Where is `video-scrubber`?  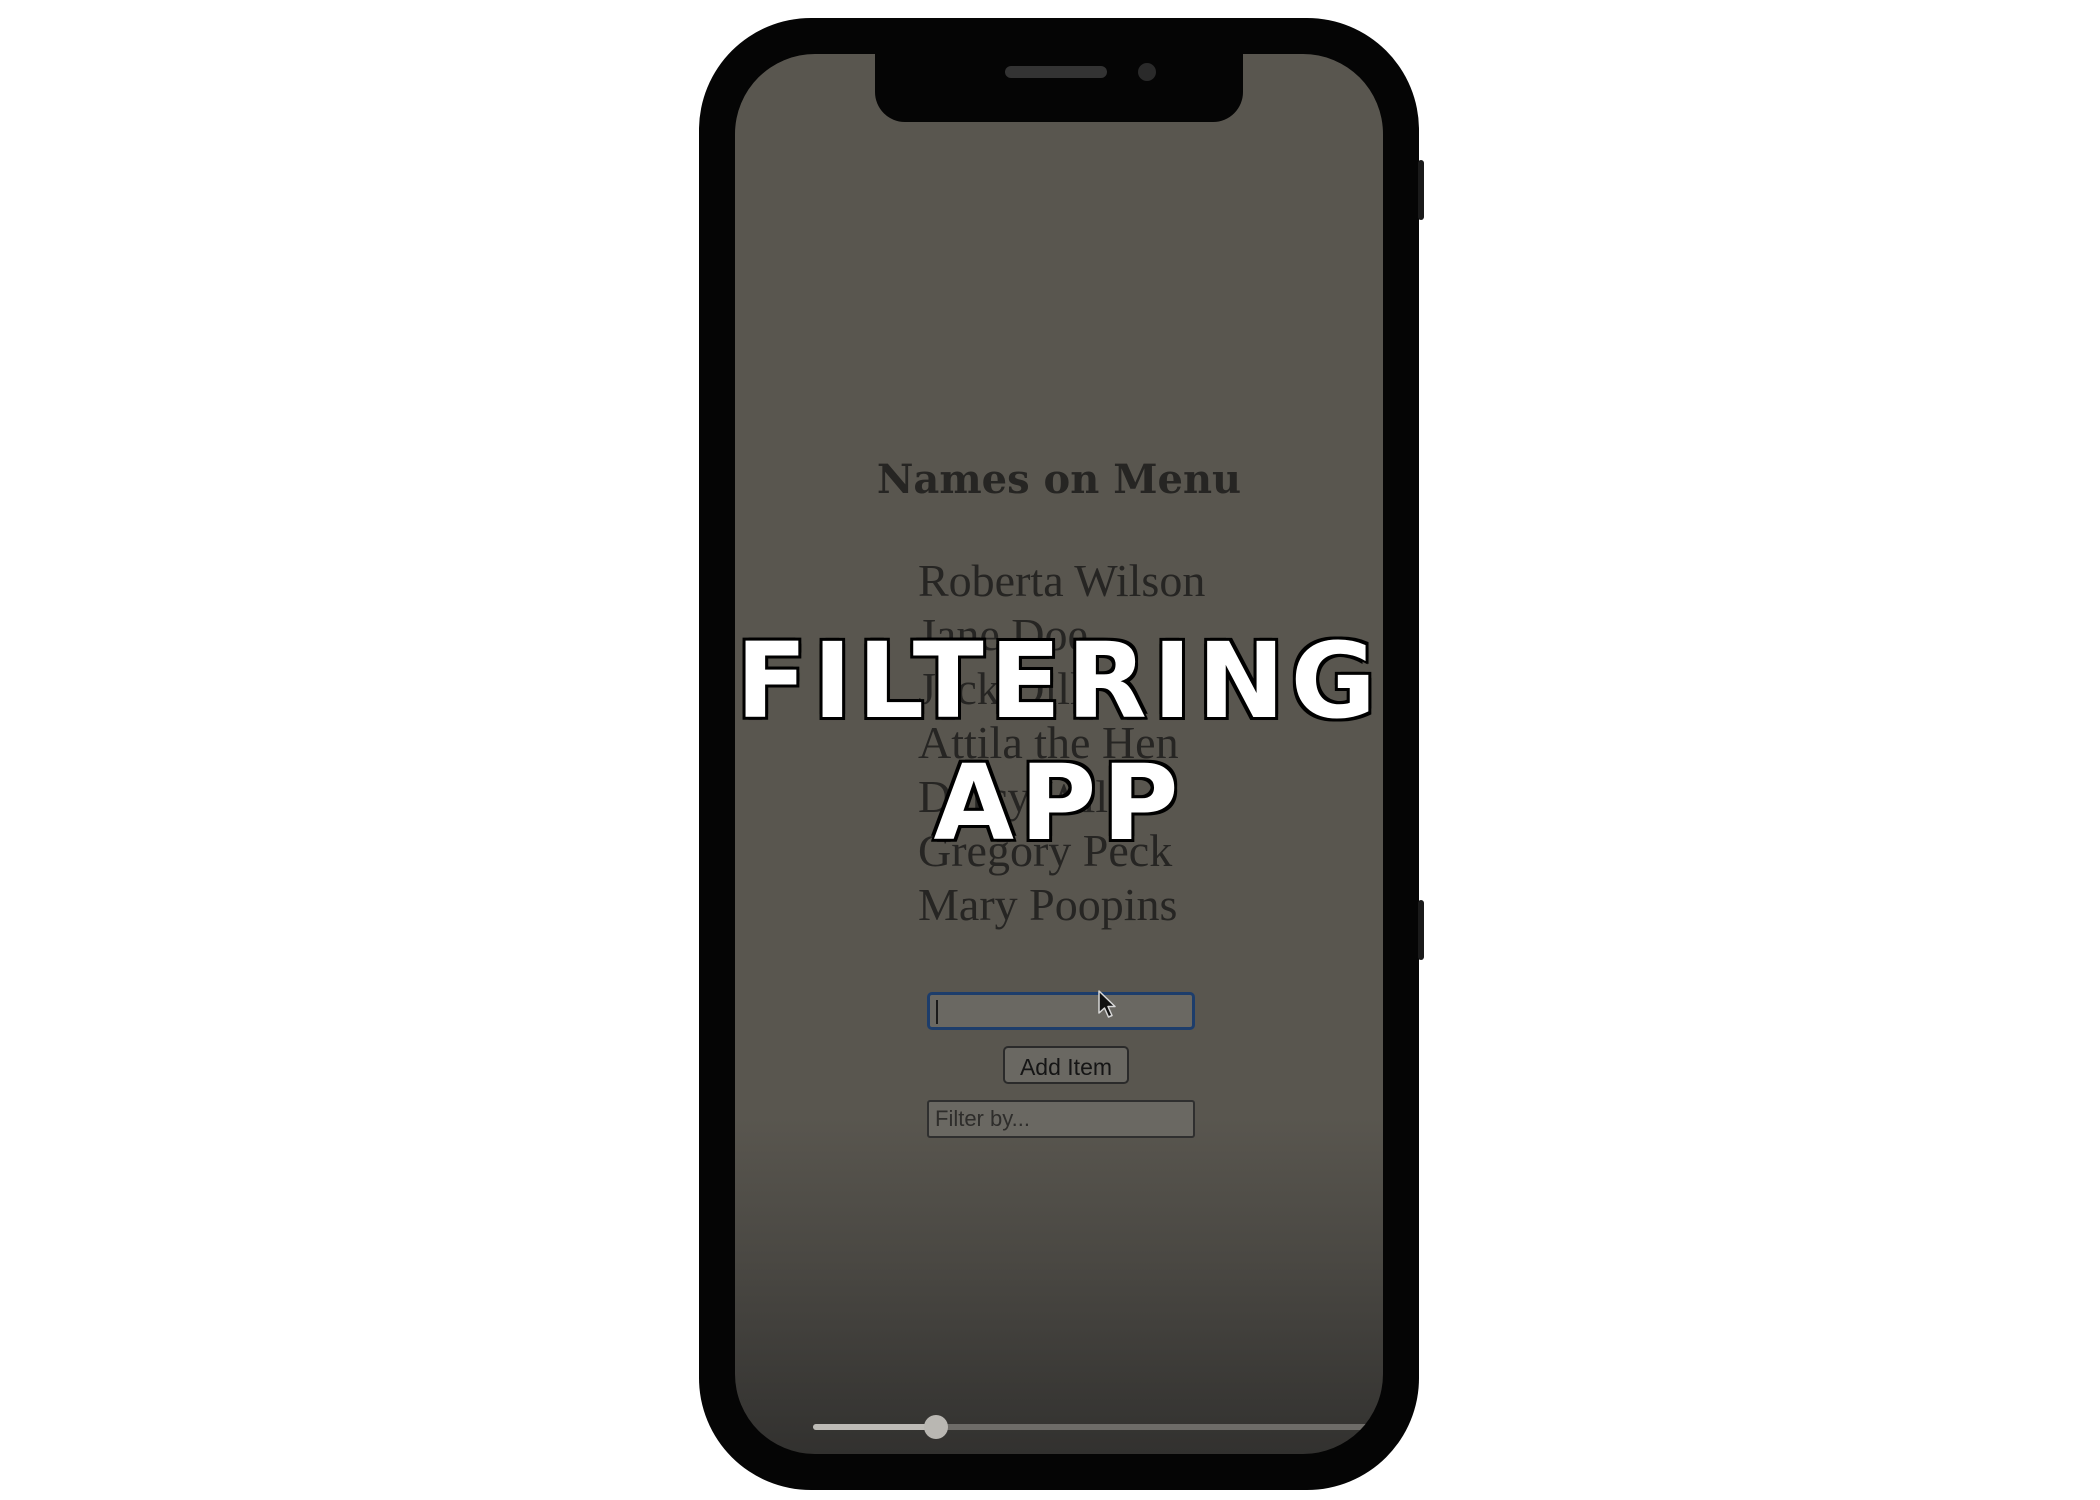
video-scrubber is located at coordinates (1093, 1427).